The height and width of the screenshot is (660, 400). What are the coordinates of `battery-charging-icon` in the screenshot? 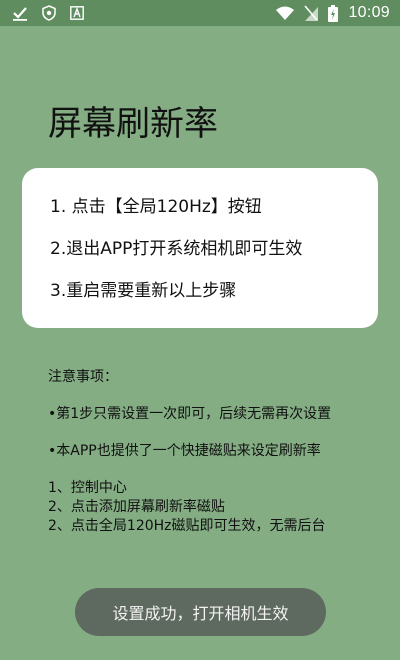 It's located at (333, 13).